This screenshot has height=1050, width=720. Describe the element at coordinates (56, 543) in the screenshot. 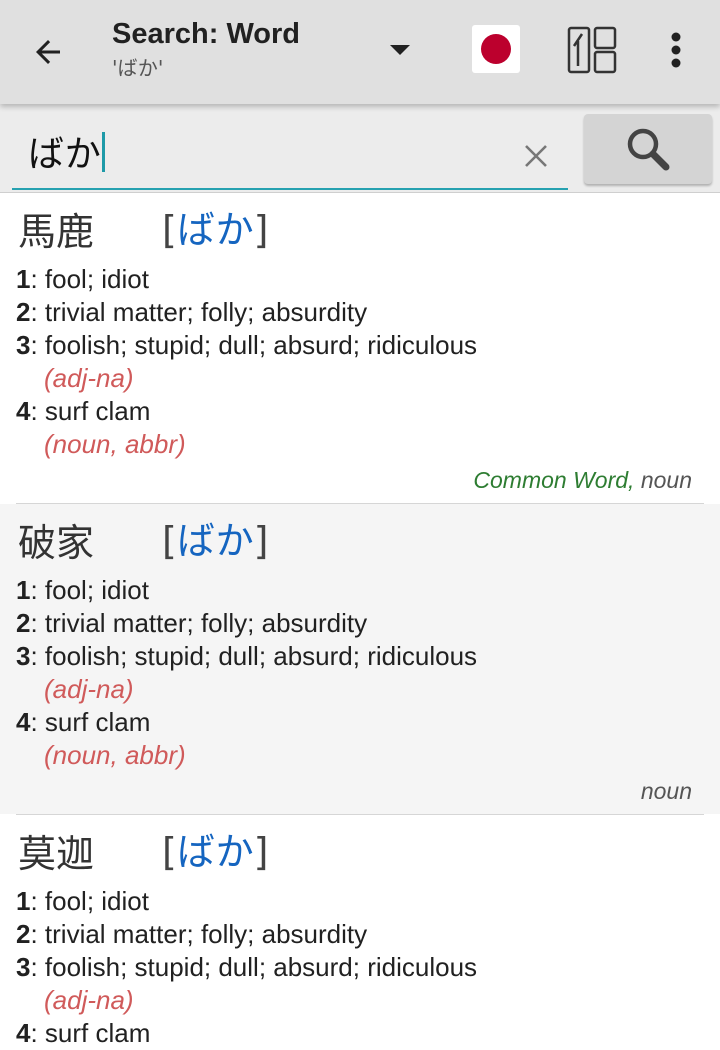

I see `entry-kanji: 破家` at that location.